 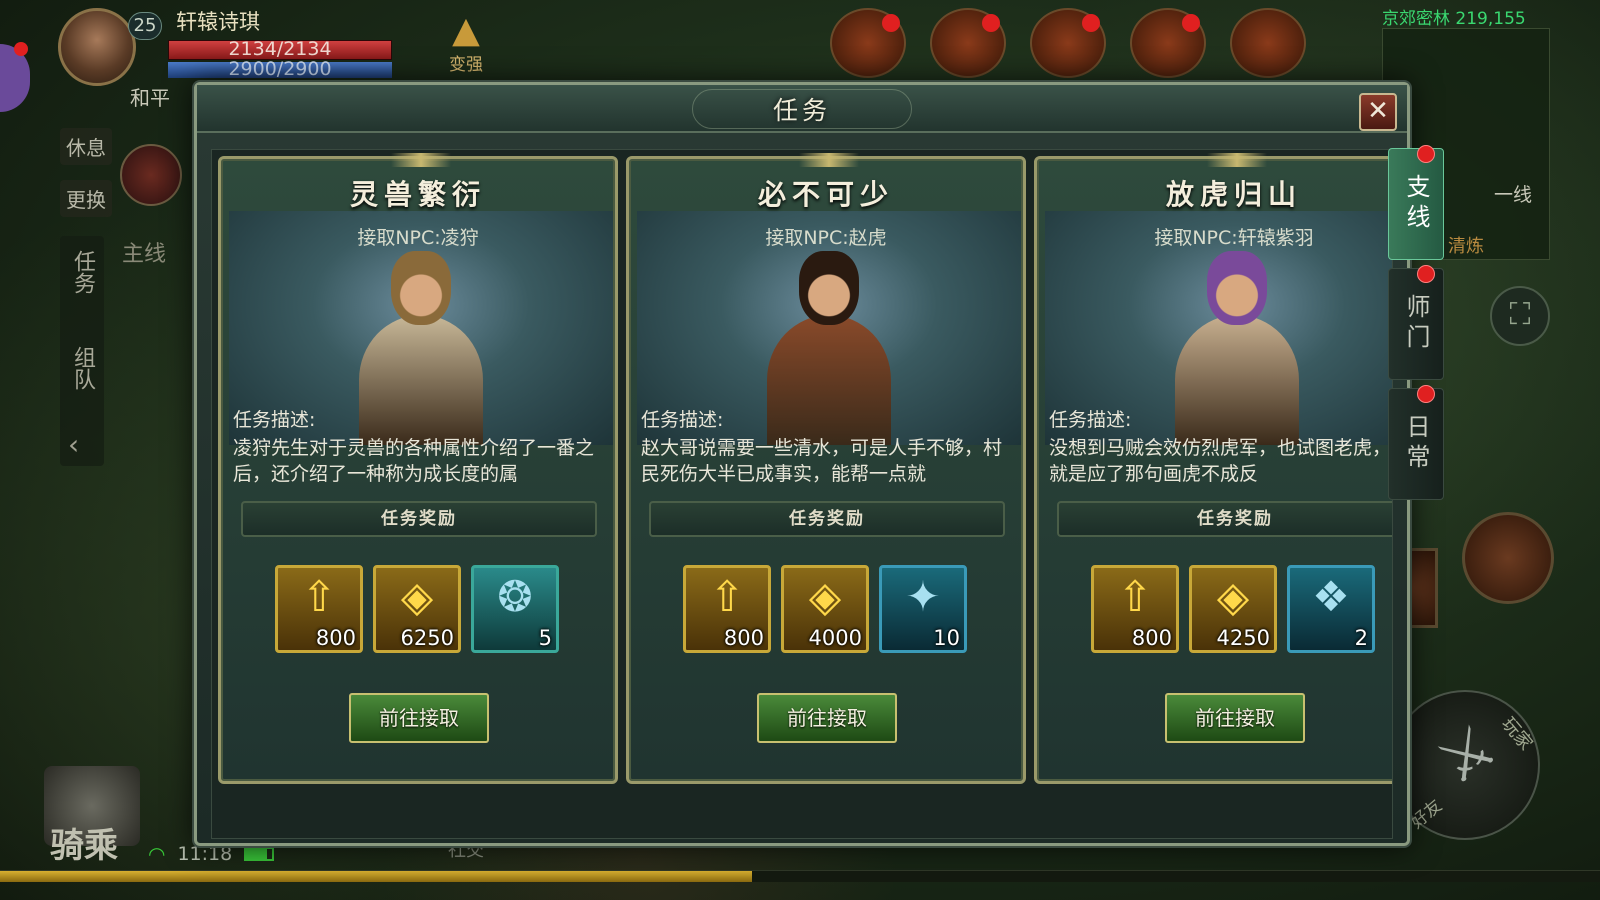 What do you see at coordinates (144, 252) in the screenshot?
I see `main-quest-label: 主线` at bounding box center [144, 252].